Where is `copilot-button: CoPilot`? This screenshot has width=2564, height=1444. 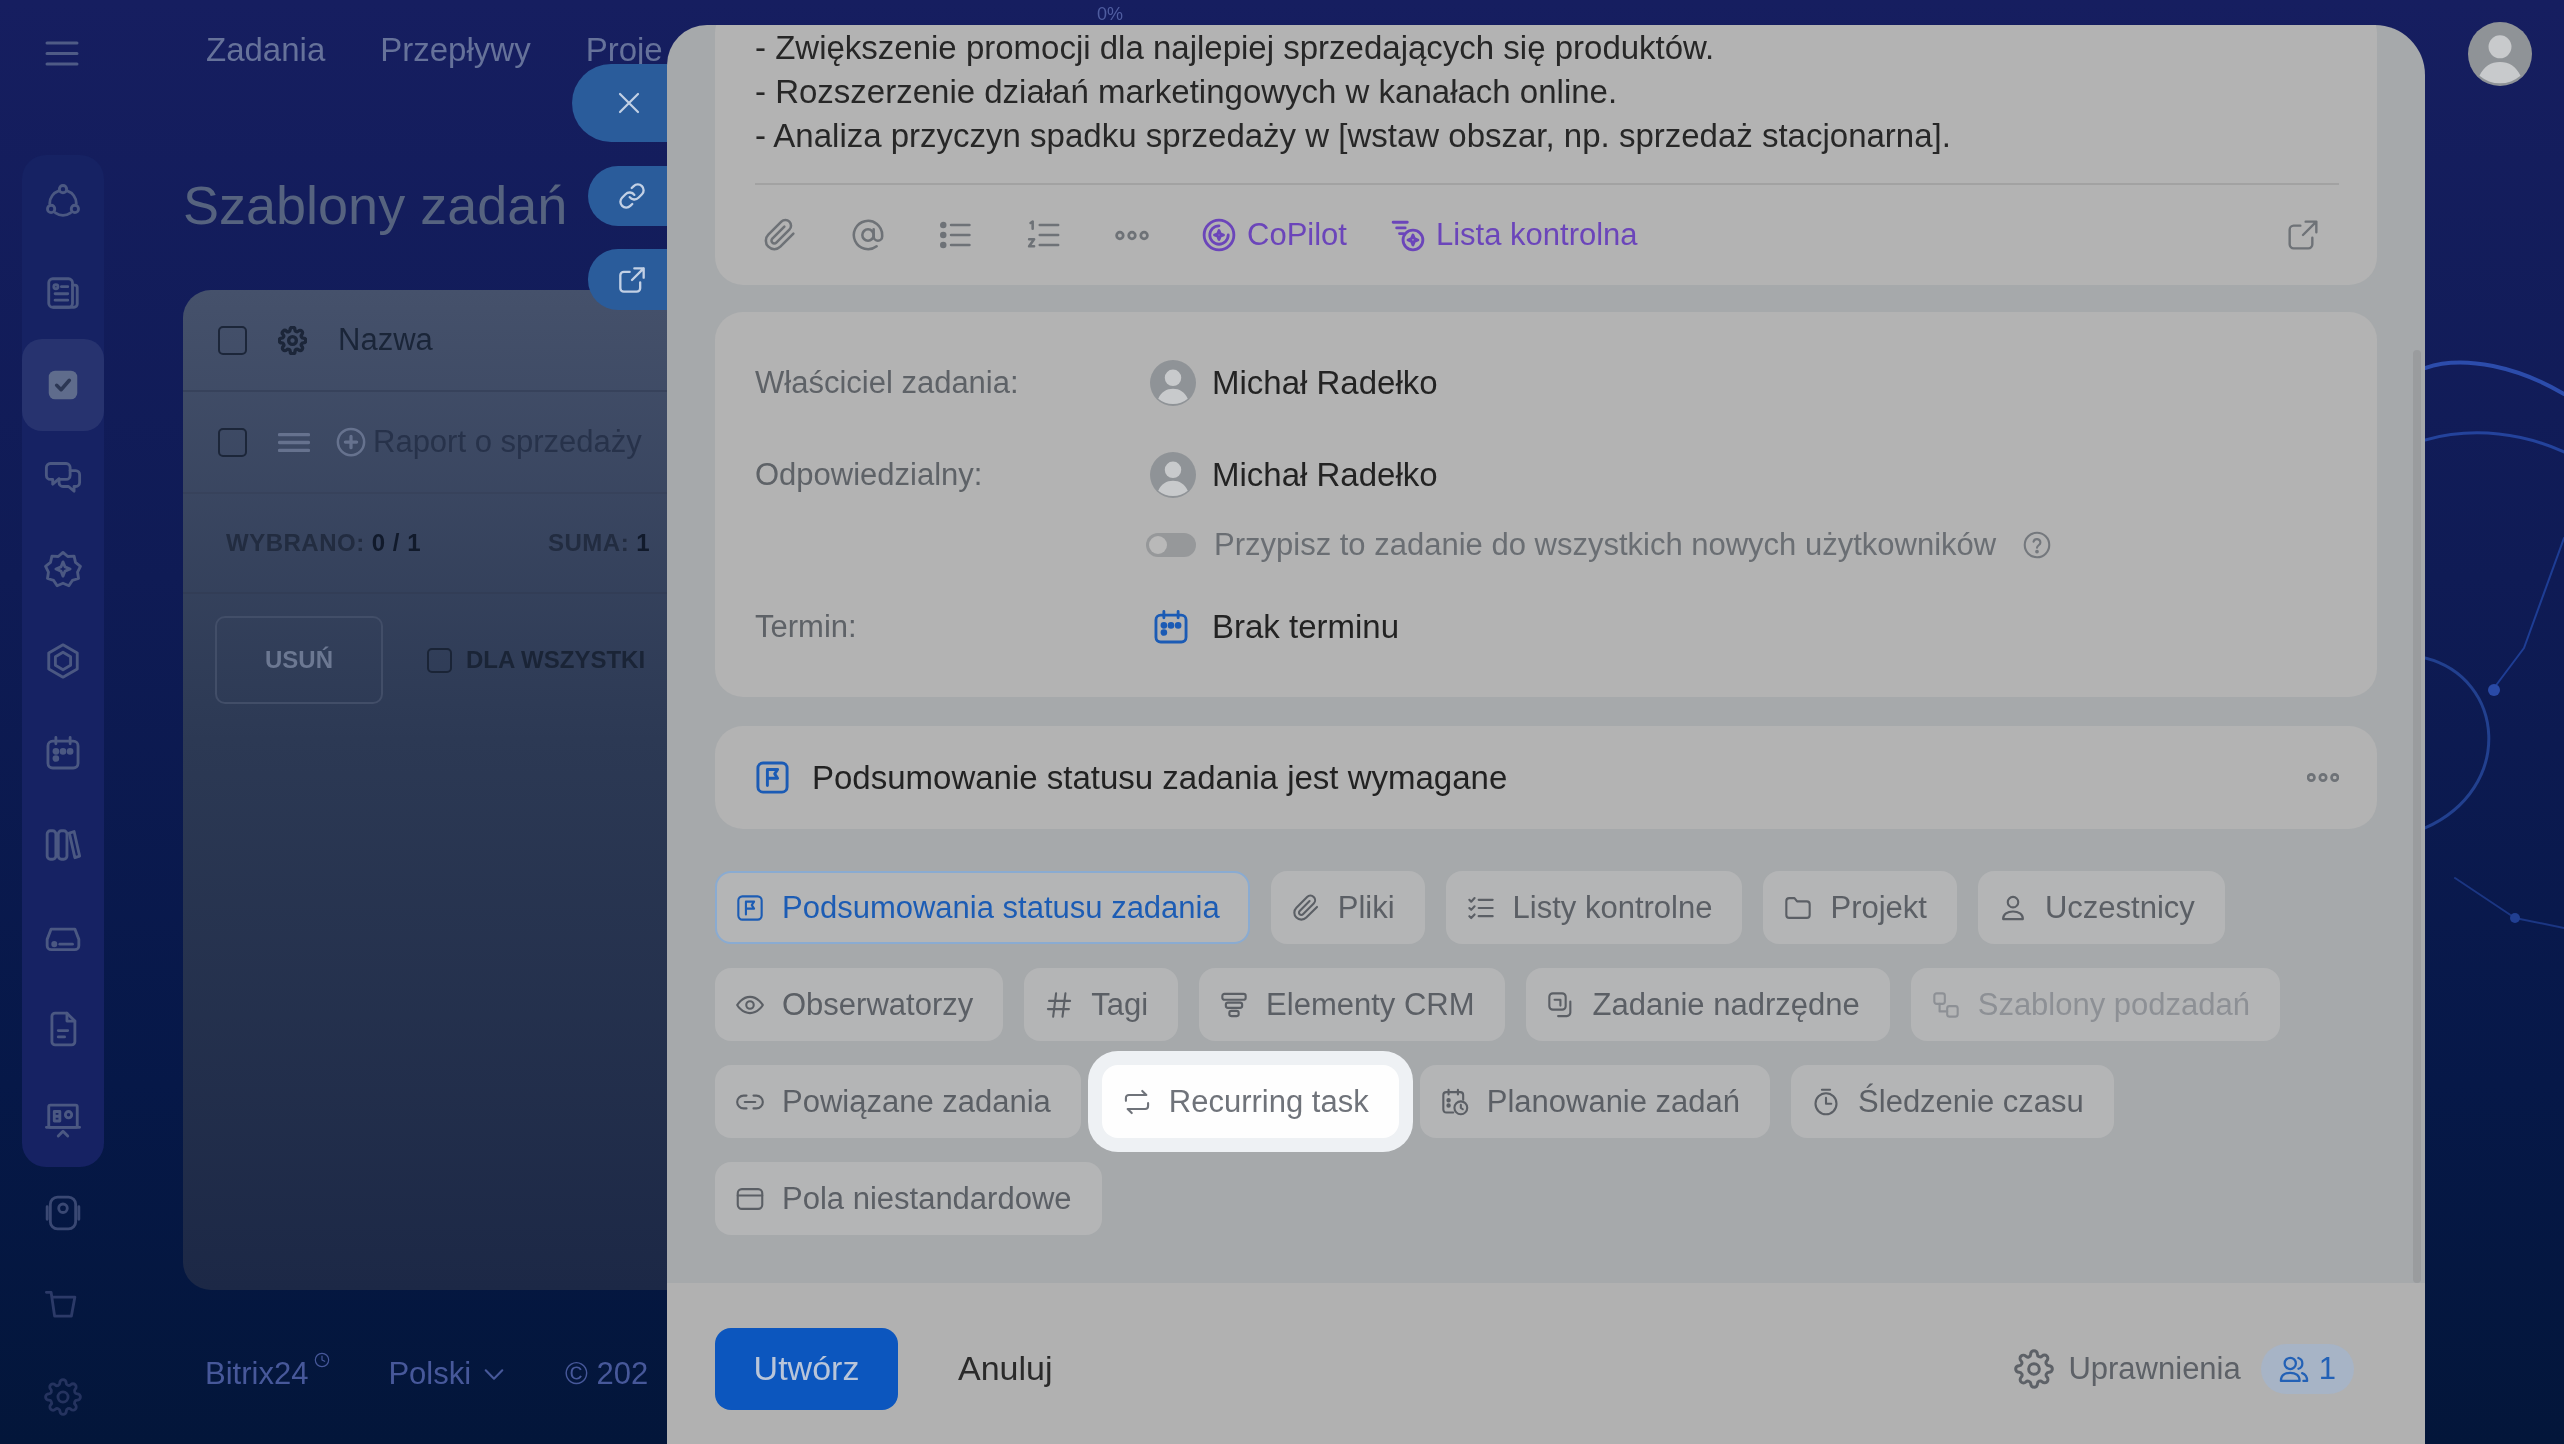 copilot-button: CoPilot is located at coordinates (1274, 235).